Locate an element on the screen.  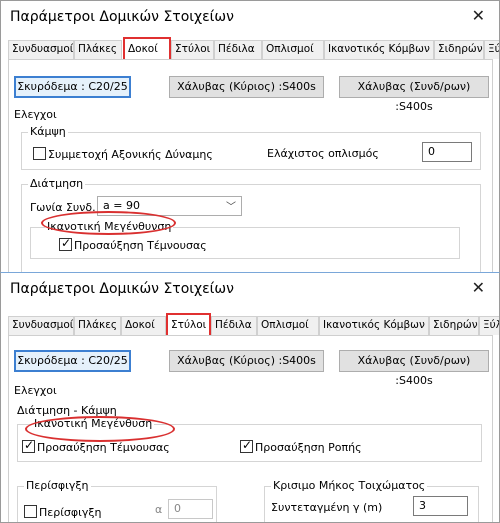
angle-dropdown: a = 90 ﹀ is located at coordinates (169, 206).